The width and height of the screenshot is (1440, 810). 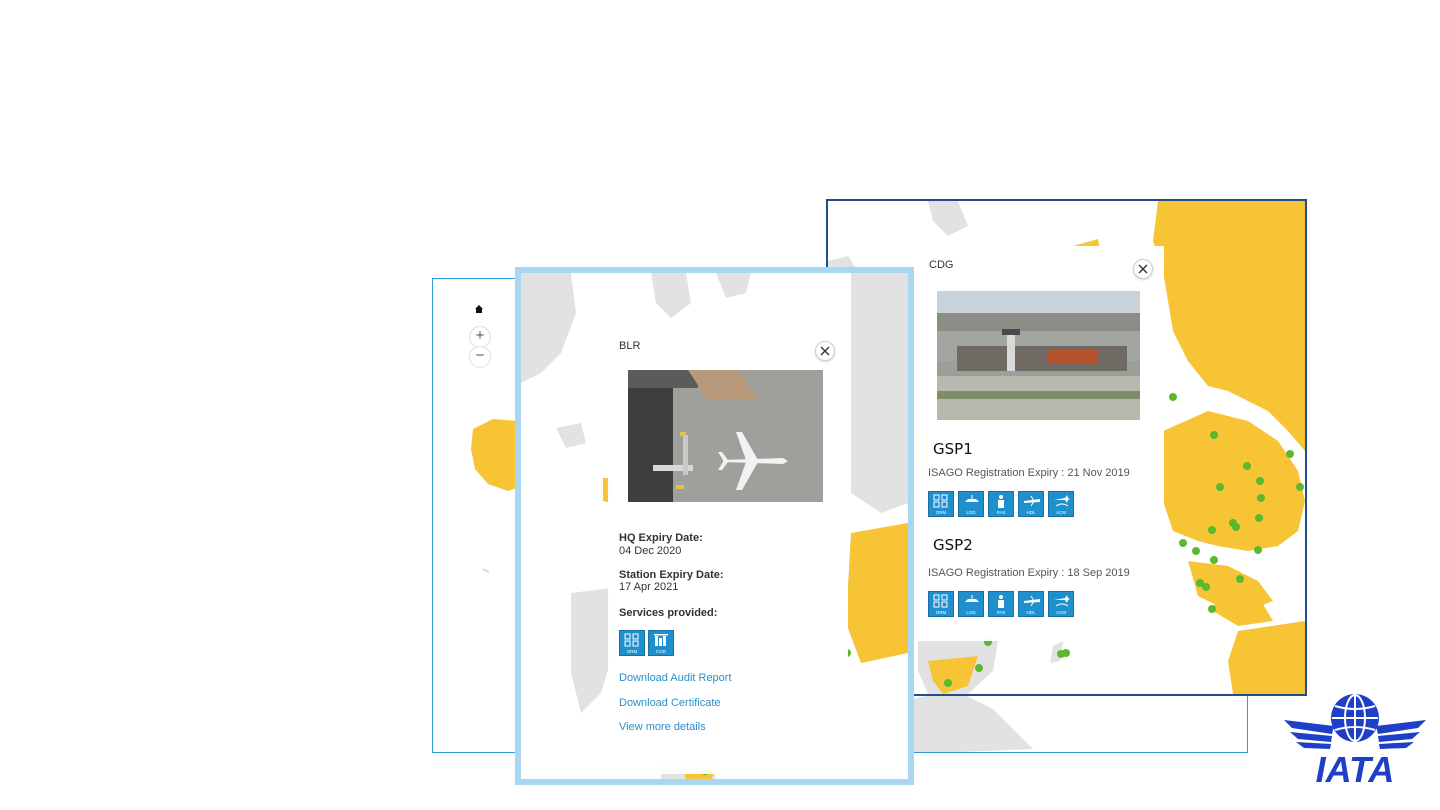 What do you see at coordinates (1038, 355) in the screenshot?
I see `cdg-airport-photo` at bounding box center [1038, 355].